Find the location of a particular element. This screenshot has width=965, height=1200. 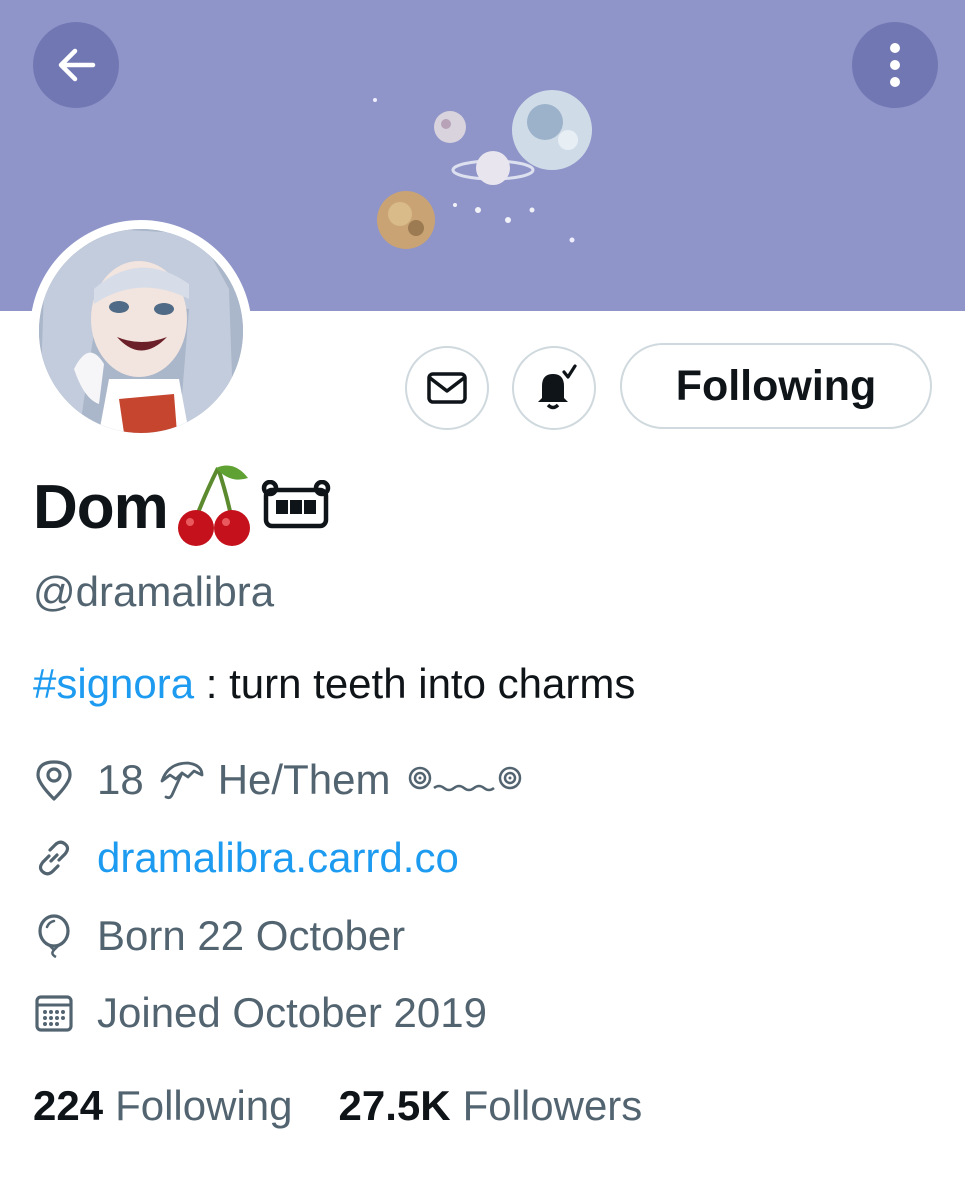

followers-stat: 27.5K Followers is located at coordinates (514, 1106).